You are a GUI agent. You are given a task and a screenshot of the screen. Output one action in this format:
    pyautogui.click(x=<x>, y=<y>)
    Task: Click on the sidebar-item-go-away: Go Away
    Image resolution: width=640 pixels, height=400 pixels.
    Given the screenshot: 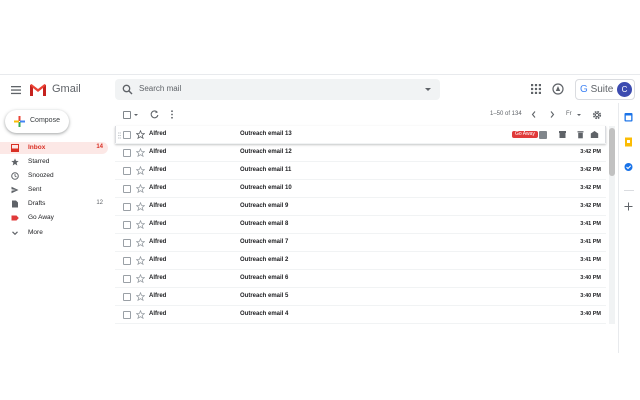 What is the action you would take?
    pyautogui.click(x=54, y=218)
    